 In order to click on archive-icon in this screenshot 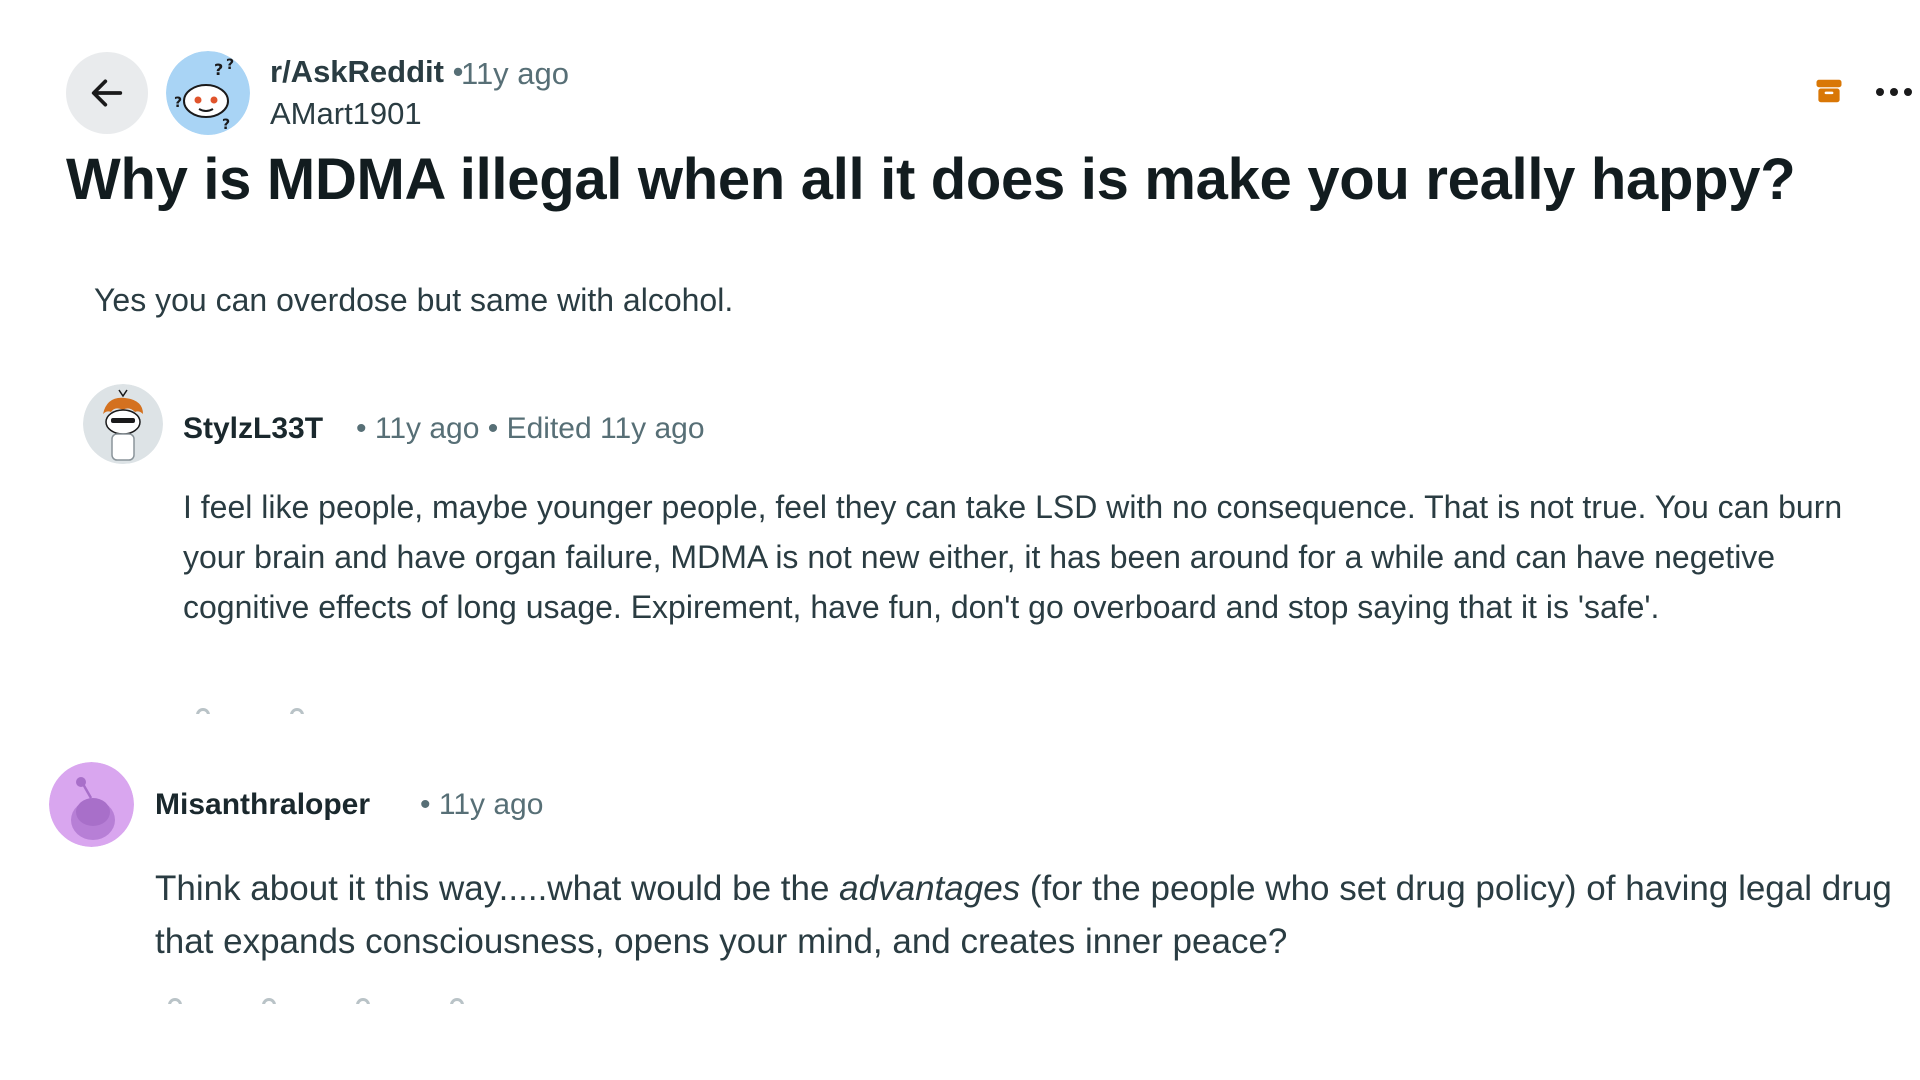, I will do `click(1829, 91)`.